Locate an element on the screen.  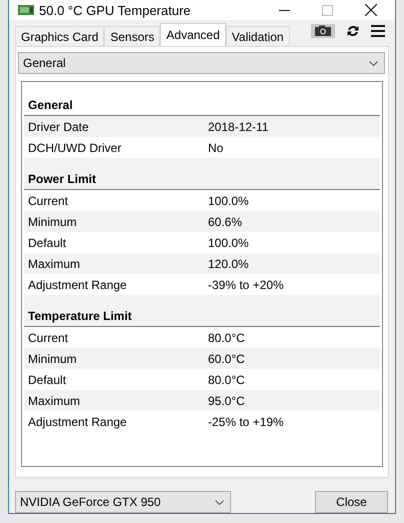
property-label: DCH/UWD Driver is located at coordinates (75, 147).